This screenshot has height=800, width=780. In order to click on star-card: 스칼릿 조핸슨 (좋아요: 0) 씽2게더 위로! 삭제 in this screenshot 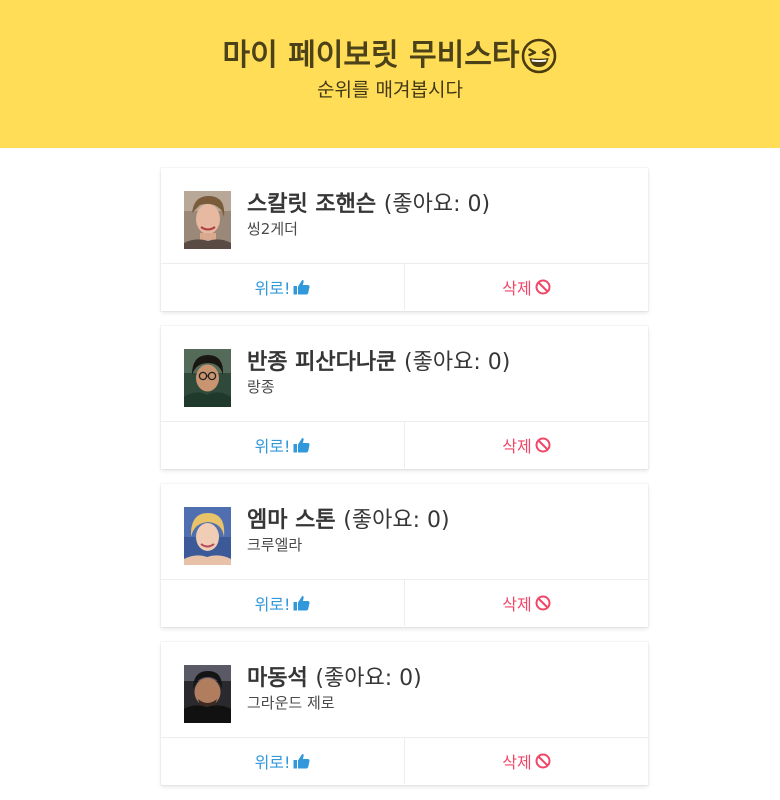, I will do `click(404, 239)`.